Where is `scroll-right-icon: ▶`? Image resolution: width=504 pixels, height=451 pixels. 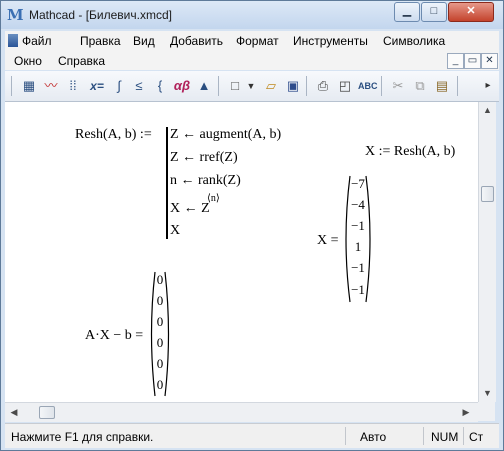 scroll-right-icon: ▶ is located at coordinates (466, 412).